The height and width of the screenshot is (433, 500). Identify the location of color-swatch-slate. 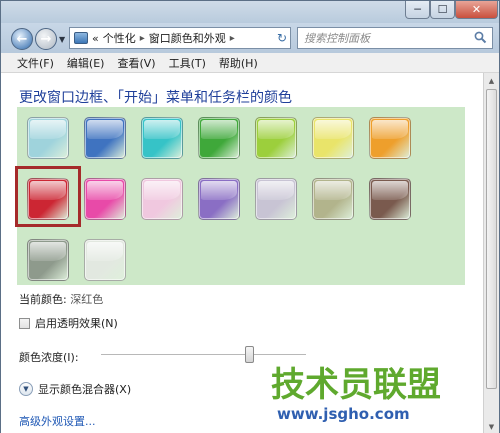
(48, 260).